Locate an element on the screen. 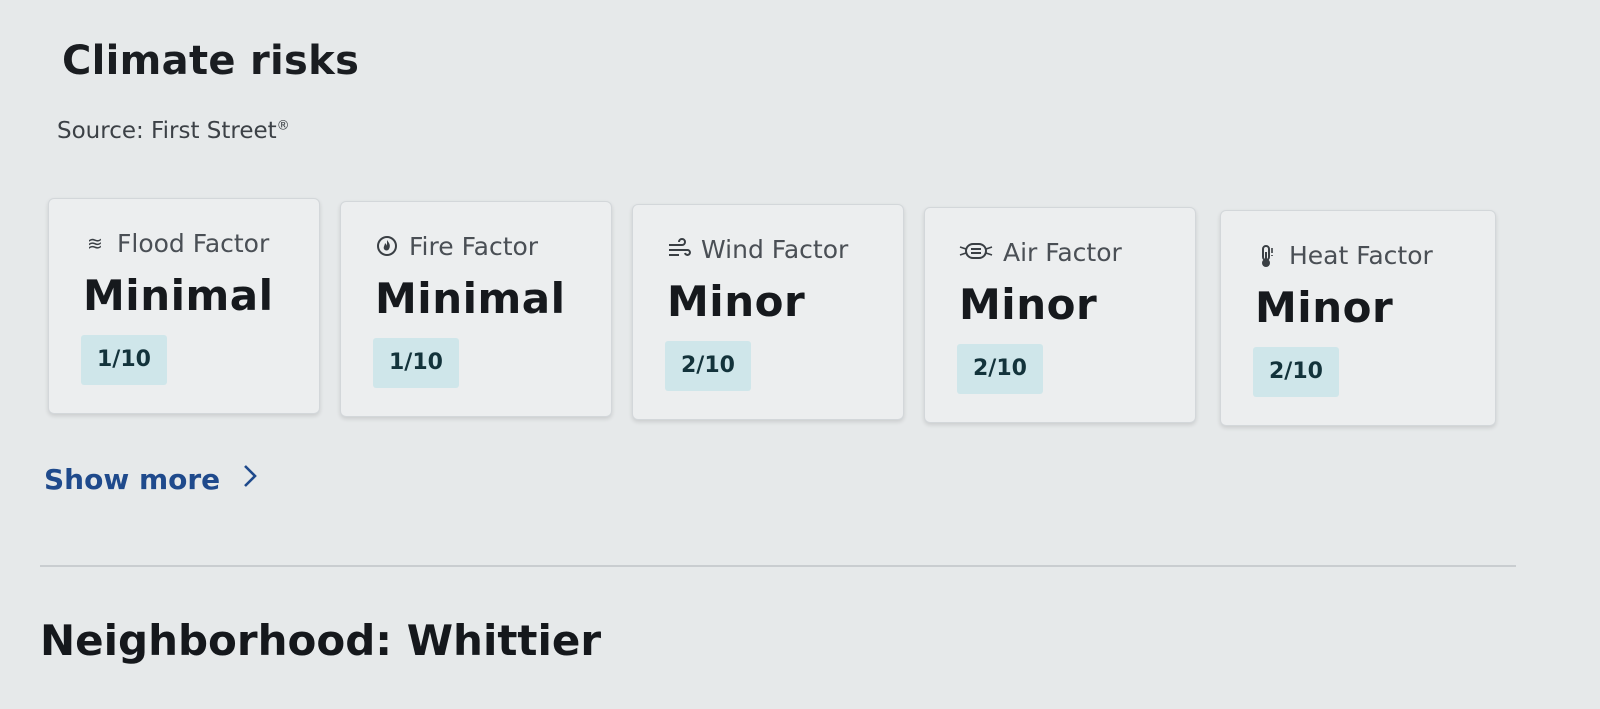  flood-factor-card: ≋ Flood Factor Minimal 1/10 is located at coordinates (184, 306).